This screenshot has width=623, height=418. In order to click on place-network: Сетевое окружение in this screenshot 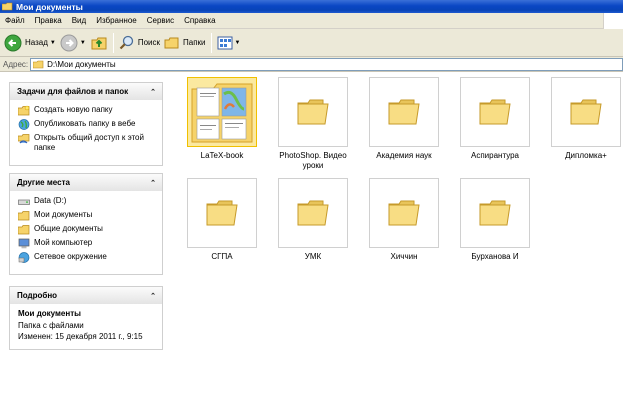, I will do `click(88, 257)`.